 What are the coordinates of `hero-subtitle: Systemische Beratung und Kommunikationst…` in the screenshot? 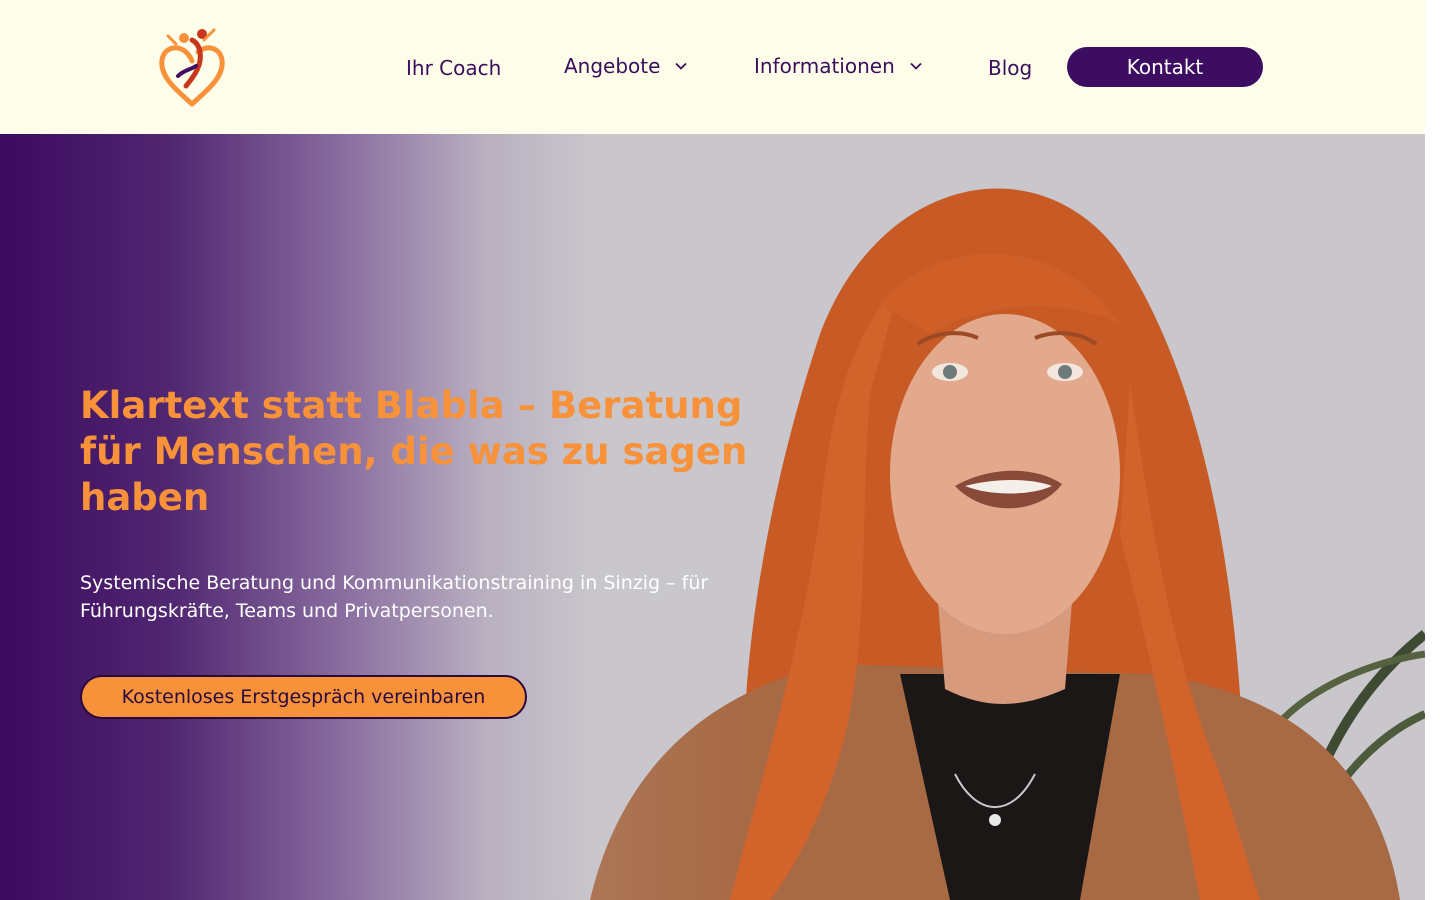 It's located at (394, 597).